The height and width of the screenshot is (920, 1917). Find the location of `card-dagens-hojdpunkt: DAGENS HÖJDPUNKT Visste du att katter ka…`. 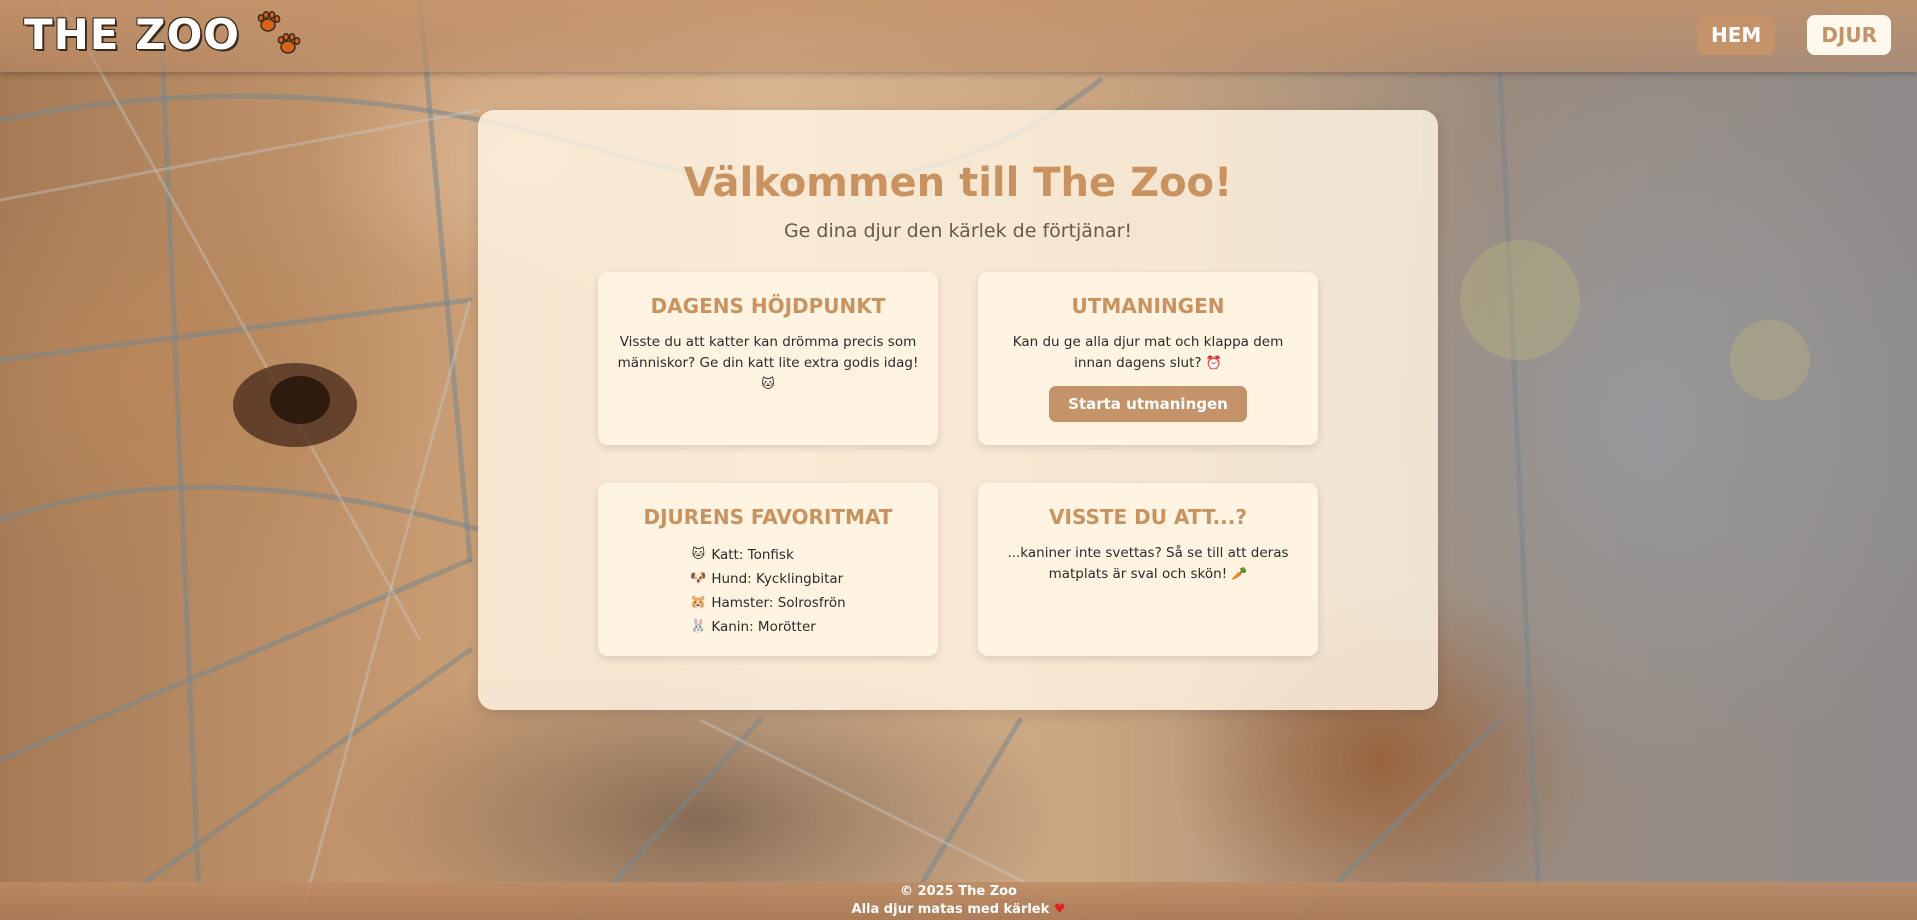

card-dagens-hojdpunkt: DAGENS HÖJDPUNKT Visste du att katter ka… is located at coordinates (768, 358).